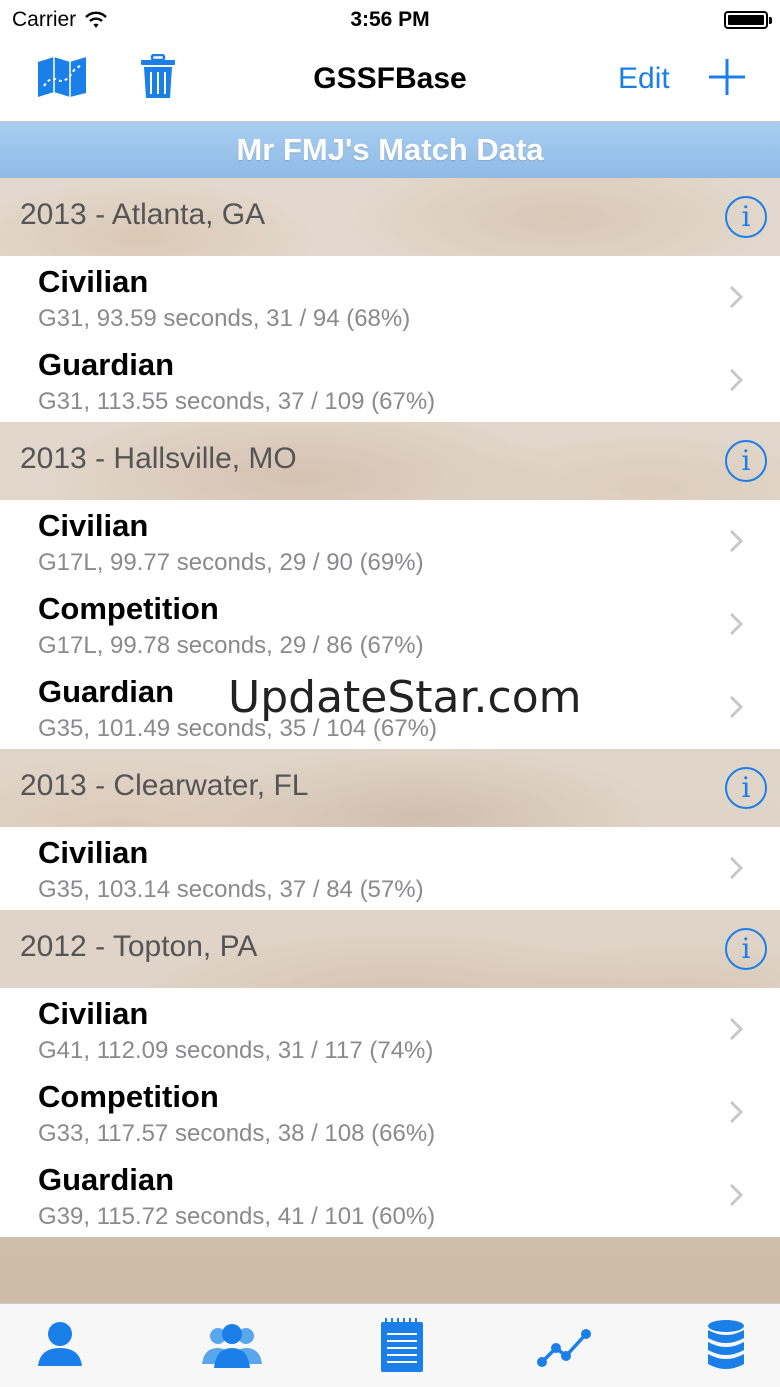  Describe the element at coordinates (237, 1133) in the screenshot. I see `match-result: G33, 117.57 seconds, 38 / 108 (66%)` at that location.